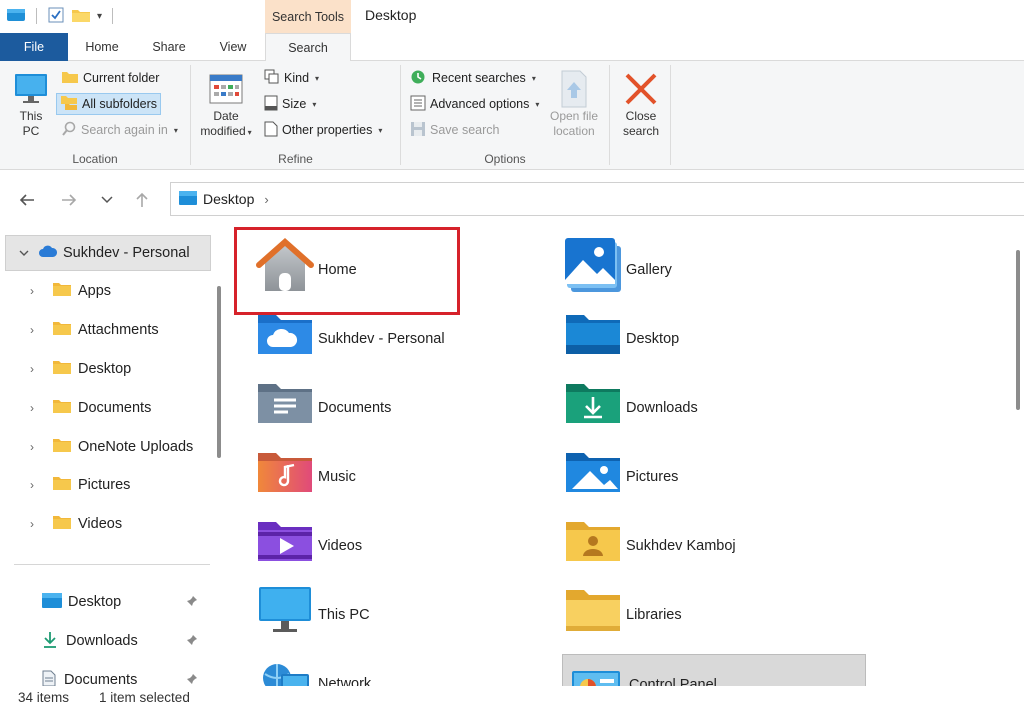 The height and width of the screenshot is (709, 1024). What do you see at coordinates (512, 697) in the screenshot?
I see `status-bar: 34 items 1 item selected` at bounding box center [512, 697].